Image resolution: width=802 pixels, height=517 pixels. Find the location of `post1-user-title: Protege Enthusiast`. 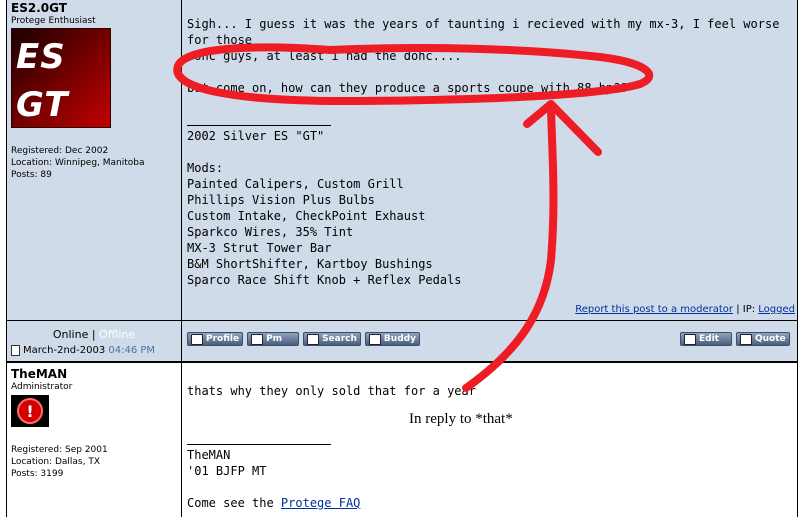

post1-user-title: Protege Enthusiast is located at coordinates (53, 21).